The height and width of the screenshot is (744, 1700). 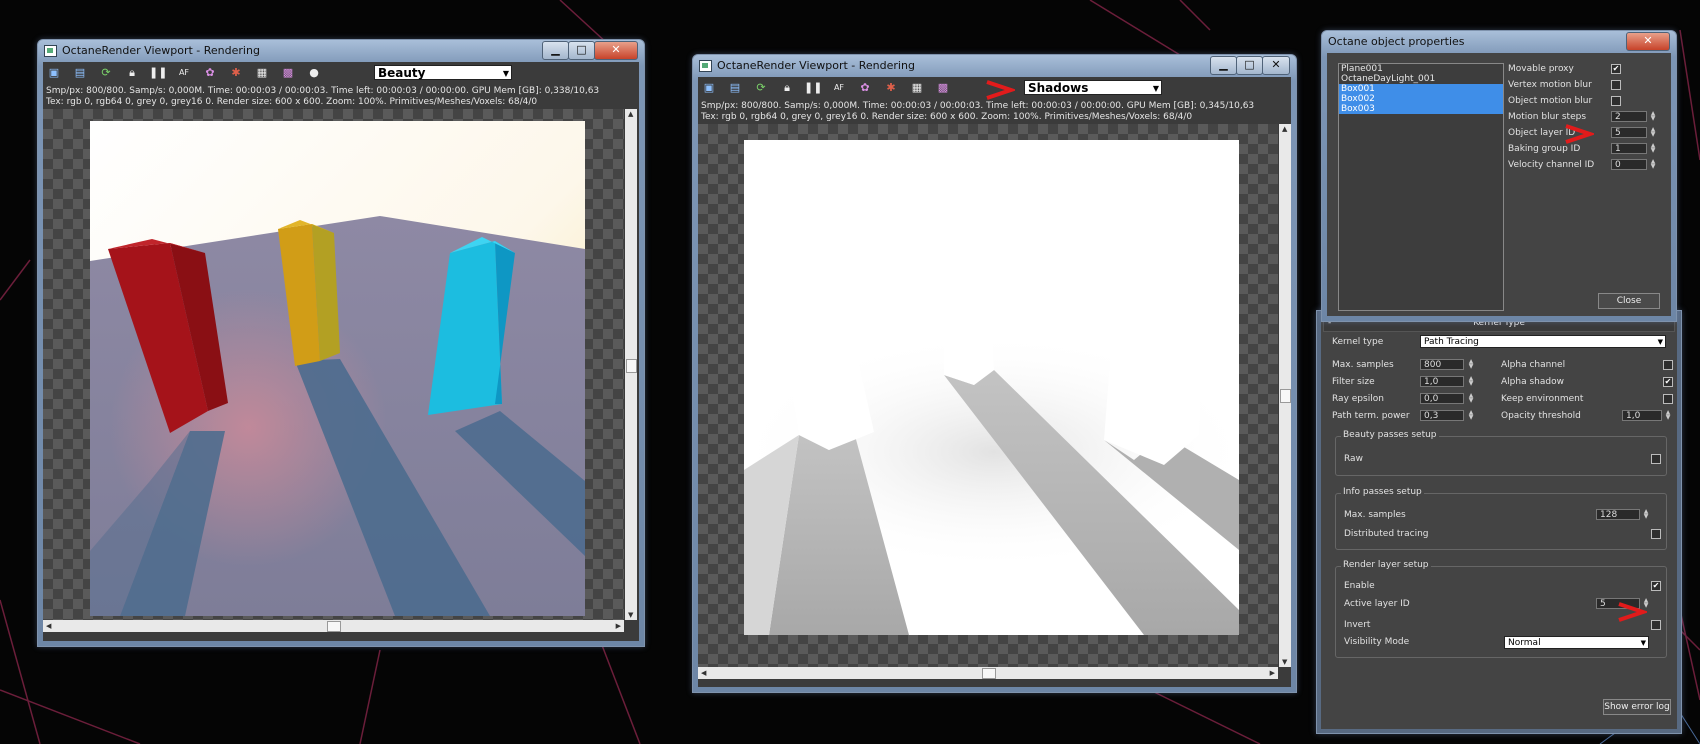 I want to click on max-samples-spinner: ▲ ▼, so click(x=1471, y=364).